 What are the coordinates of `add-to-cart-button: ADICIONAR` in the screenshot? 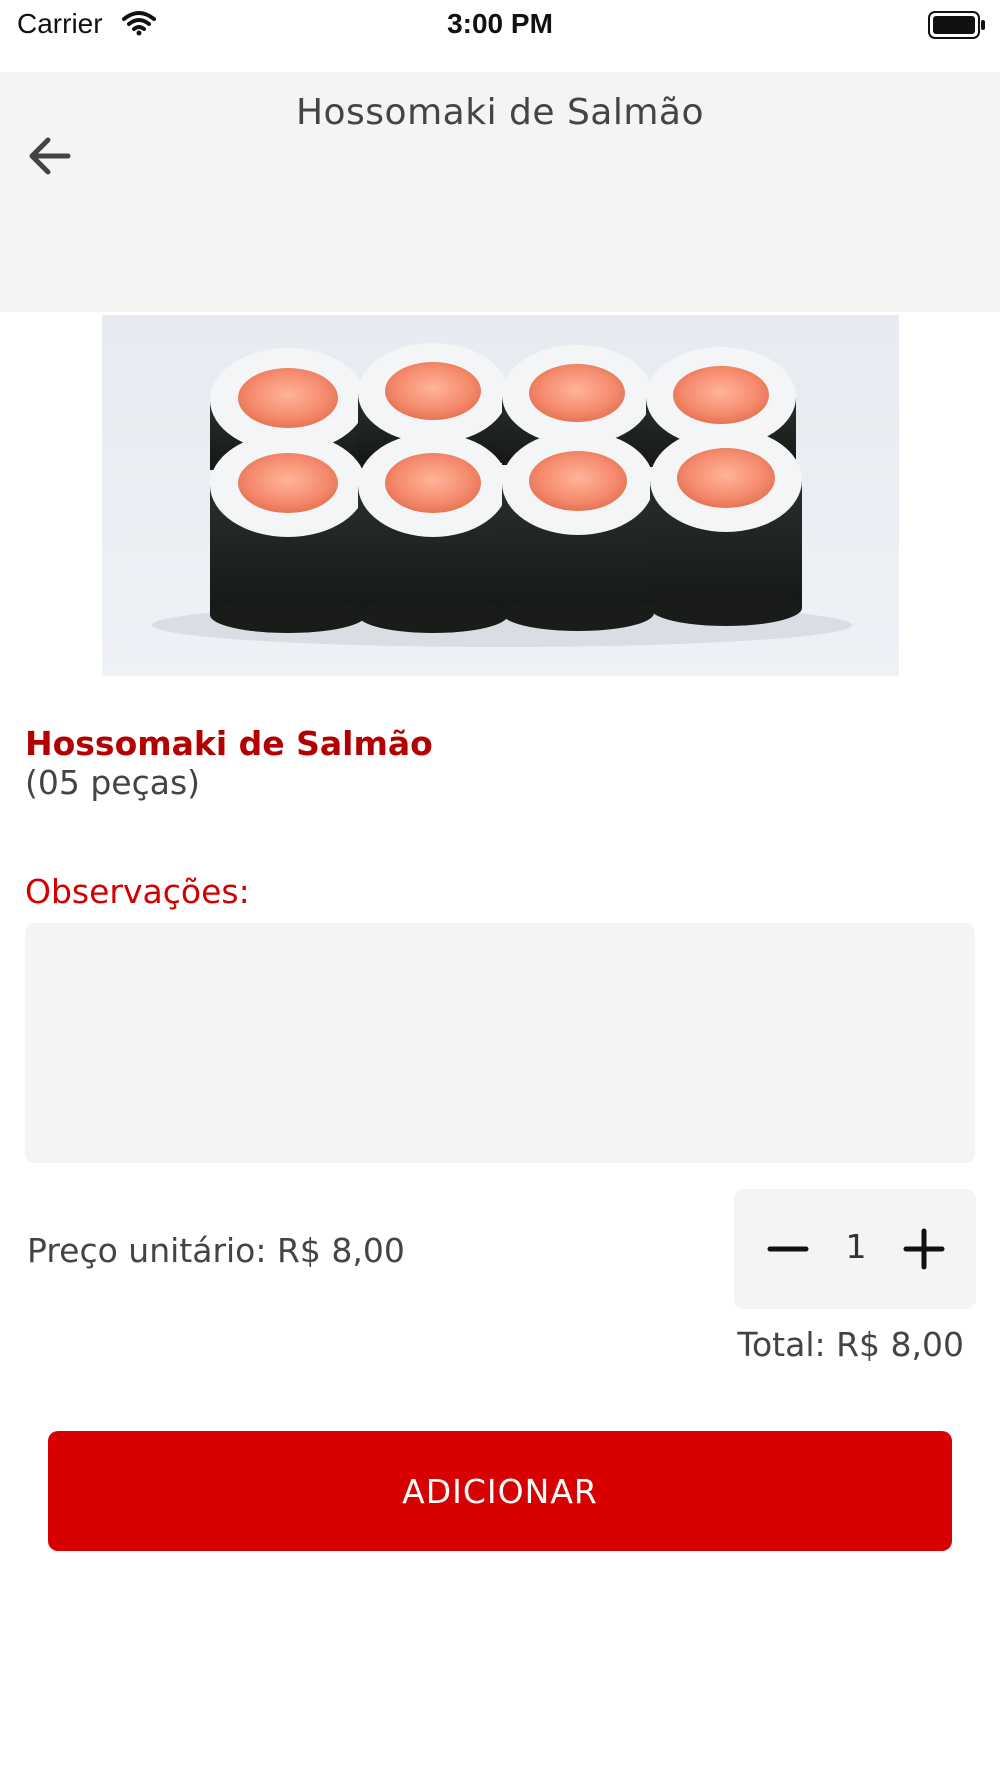 It's located at (500, 1491).